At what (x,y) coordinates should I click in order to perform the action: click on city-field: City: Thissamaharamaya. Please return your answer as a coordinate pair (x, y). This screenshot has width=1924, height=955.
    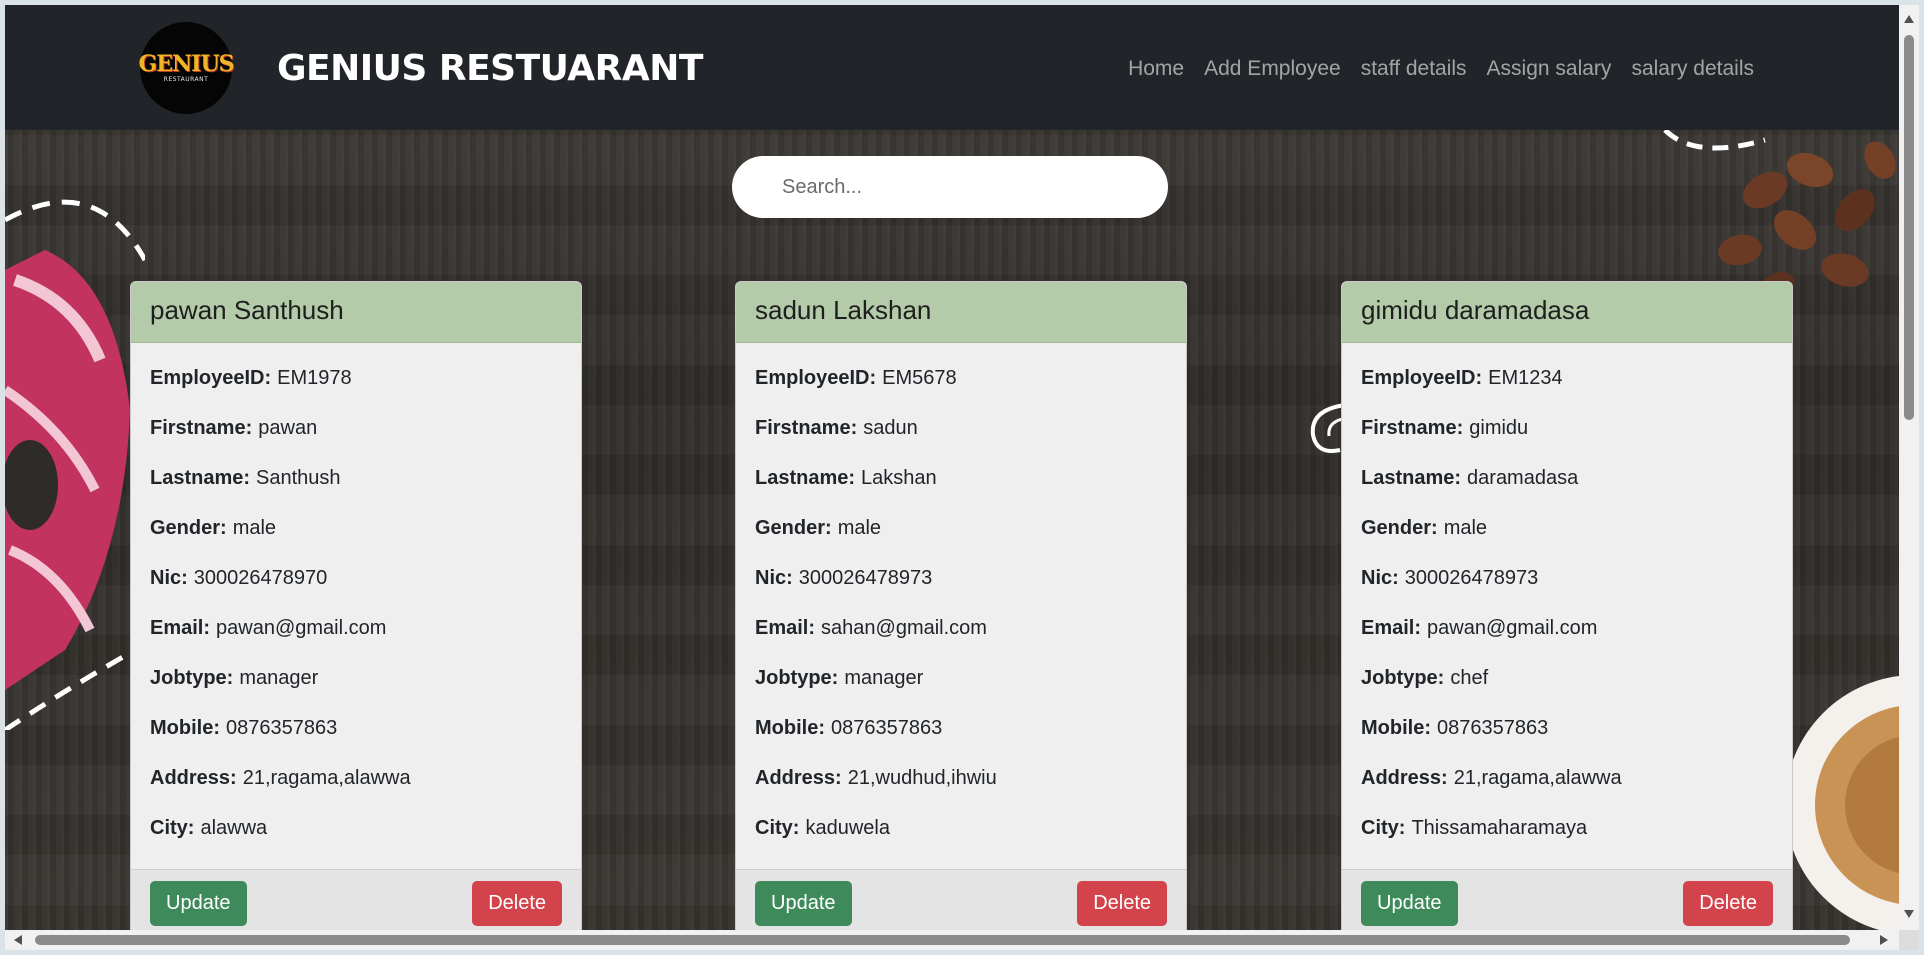
    Looking at the image, I should click on (1567, 828).